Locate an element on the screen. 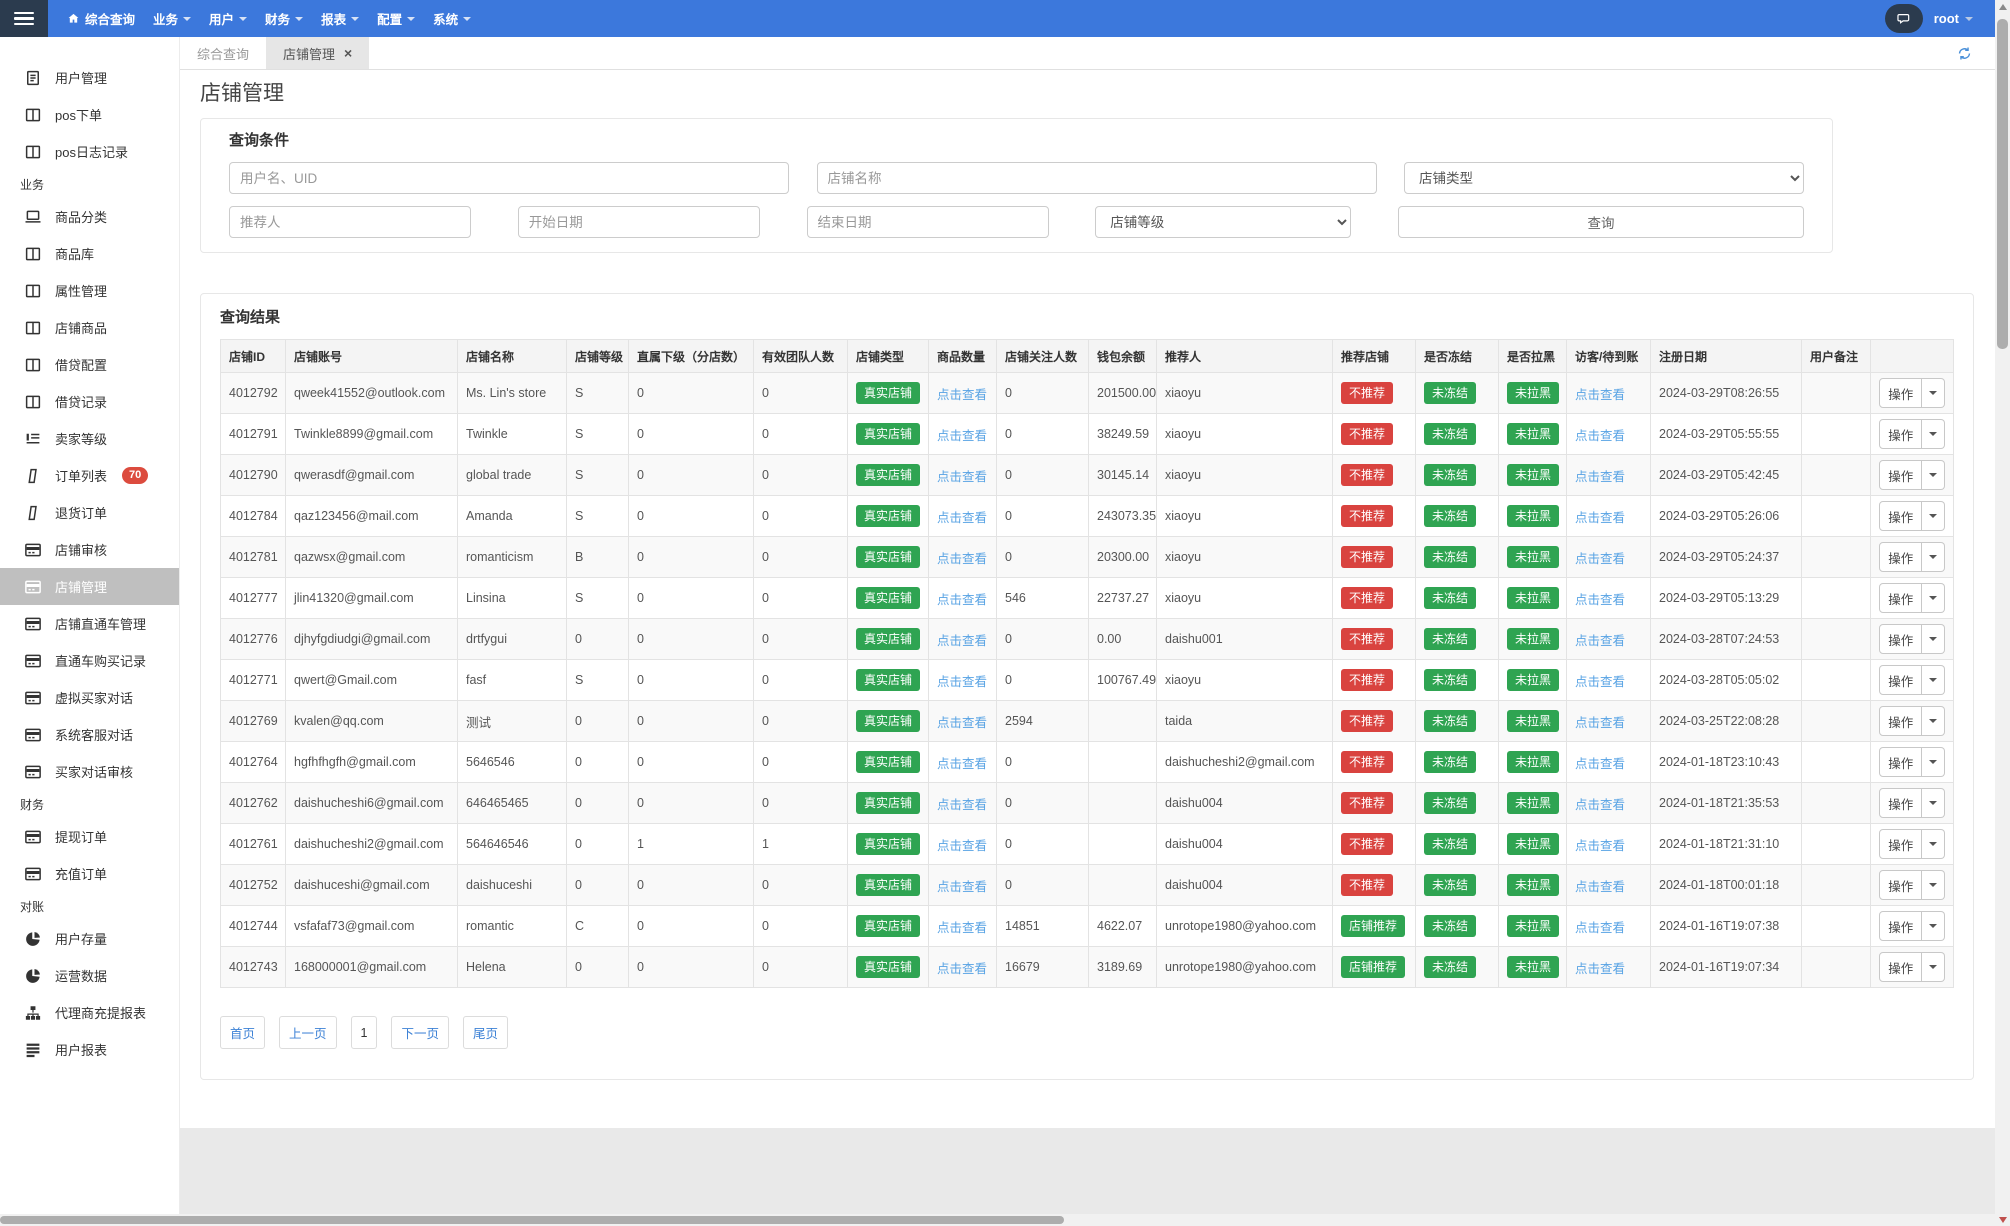 Image resolution: width=2010 pixels, height=1226 pixels. sidebar-item-order-list: 订单列表 70 is located at coordinates (89, 475).